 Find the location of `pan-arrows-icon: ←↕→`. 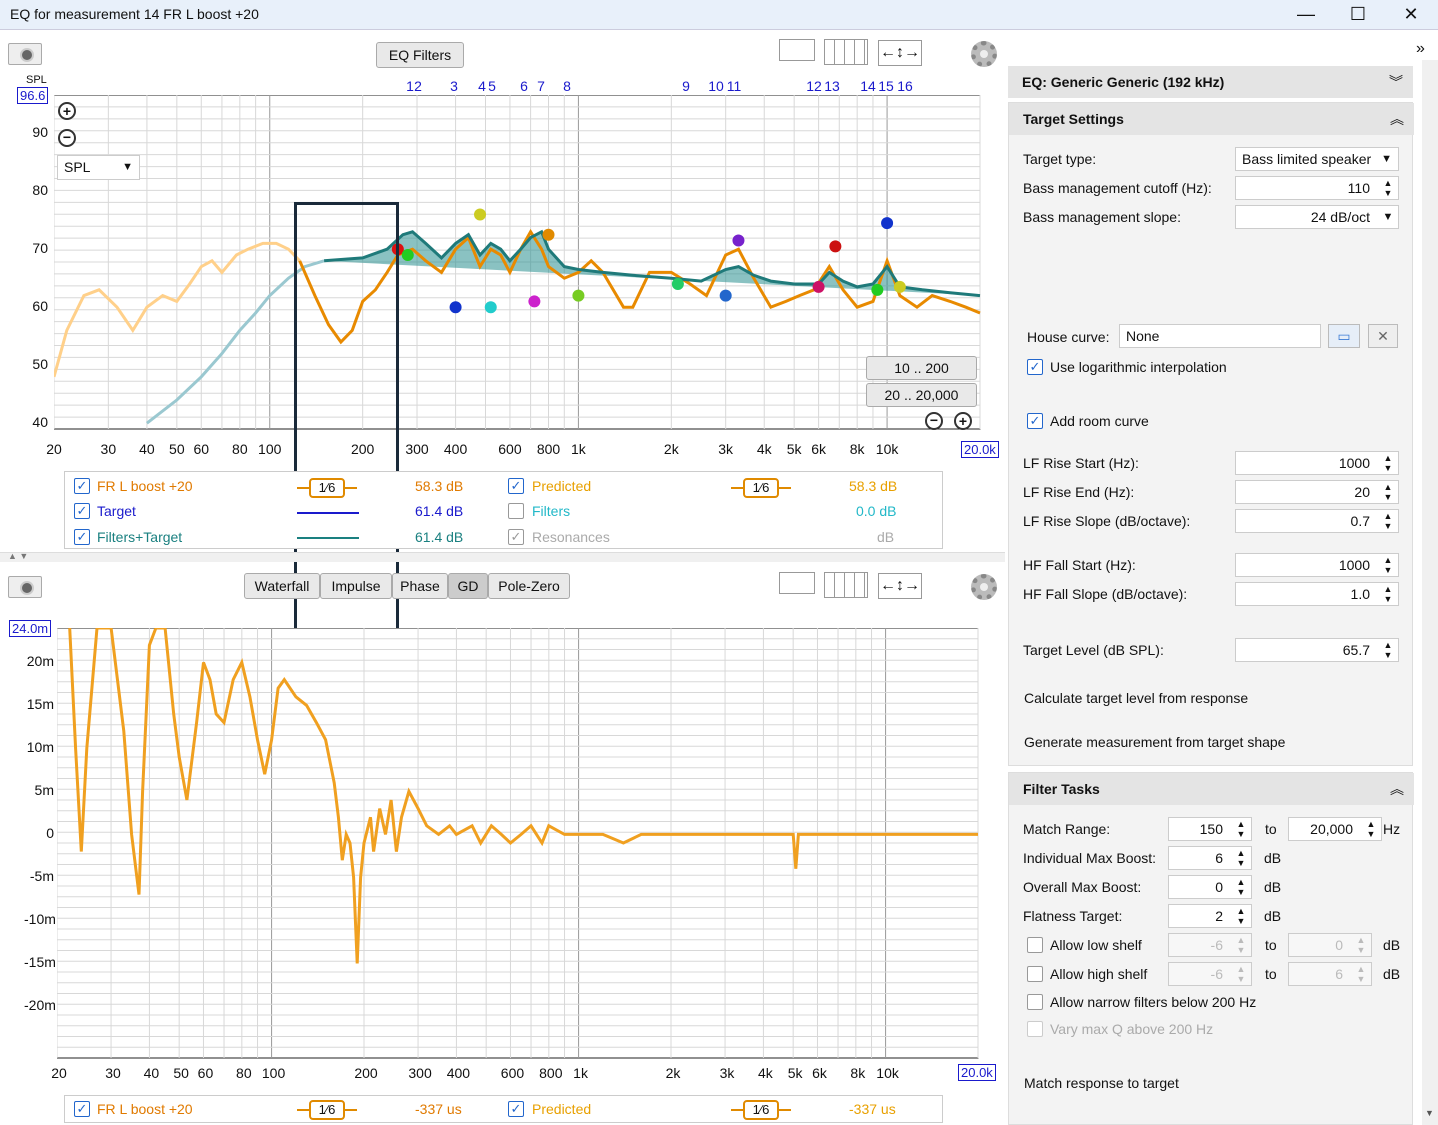

pan-arrows-icon: ←↕→ is located at coordinates (900, 53).